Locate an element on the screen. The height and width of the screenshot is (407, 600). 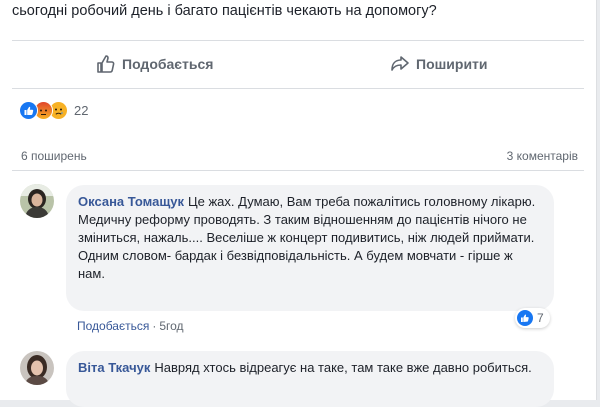
comment-likes-badge: 7 is located at coordinates (532, 318).